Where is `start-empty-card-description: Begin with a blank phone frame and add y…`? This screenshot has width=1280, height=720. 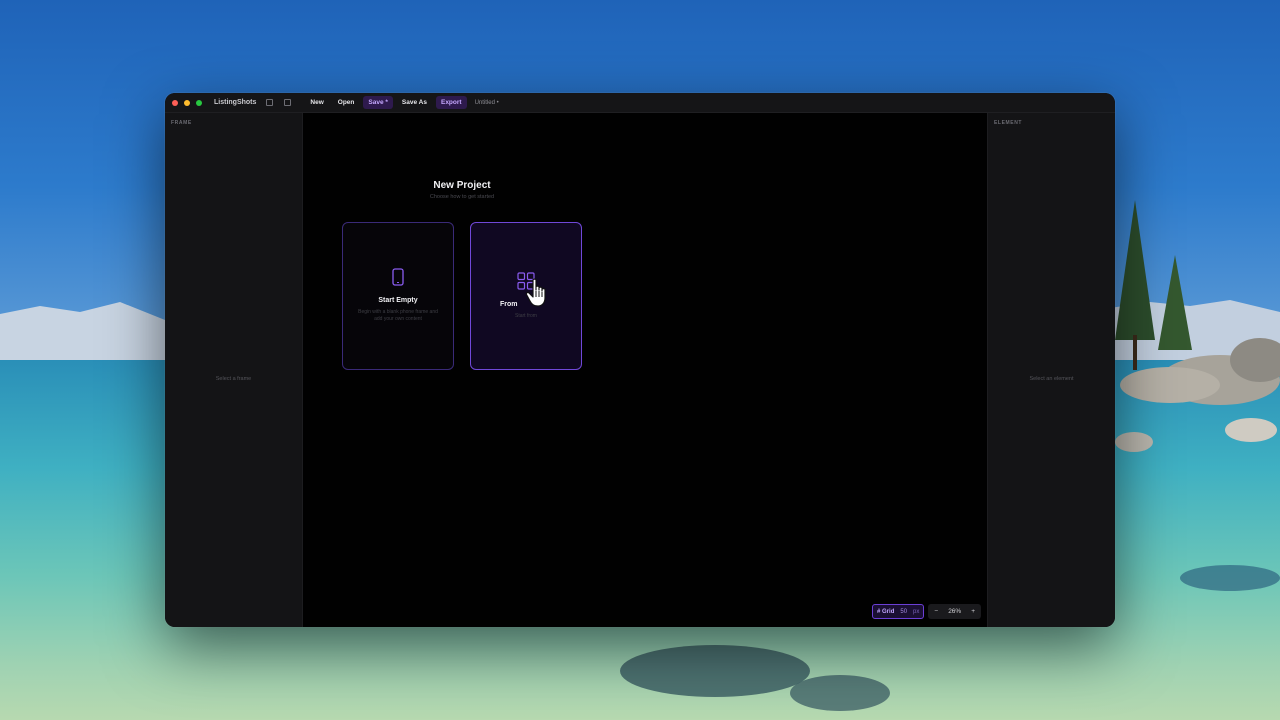
start-empty-card-description: Begin with a blank phone frame and add y… is located at coordinates (398, 315).